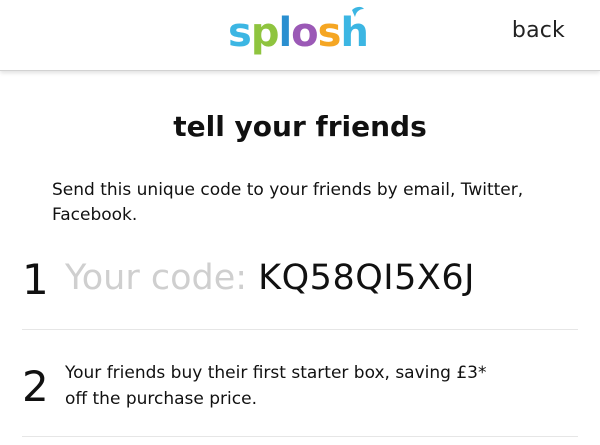  I want to click on referral-code: KQ58QI5X6J, so click(366, 278).